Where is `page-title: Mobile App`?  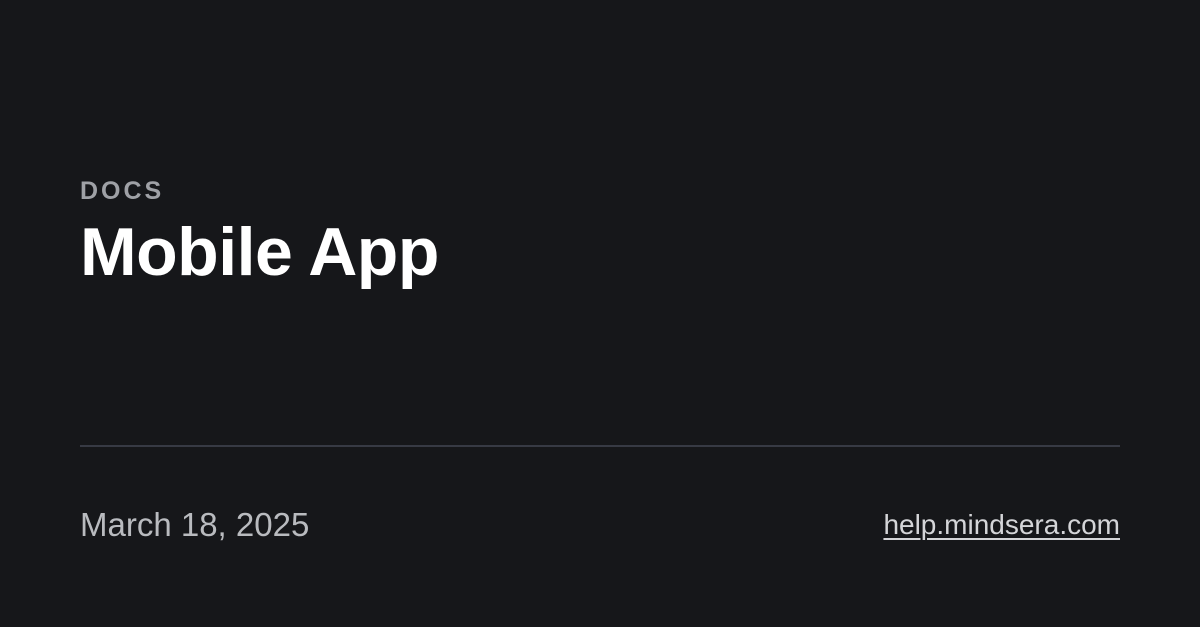
page-title: Mobile App is located at coordinates (259, 252).